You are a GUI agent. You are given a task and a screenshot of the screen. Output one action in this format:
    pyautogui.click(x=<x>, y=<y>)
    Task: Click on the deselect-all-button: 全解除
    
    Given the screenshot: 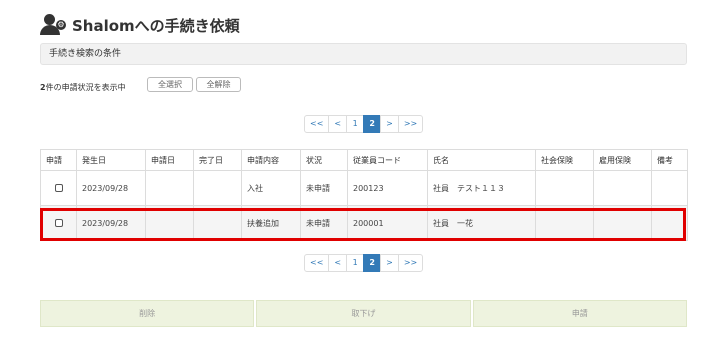 What is the action you would take?
    pyautogui.click(x=218, y=84)
    